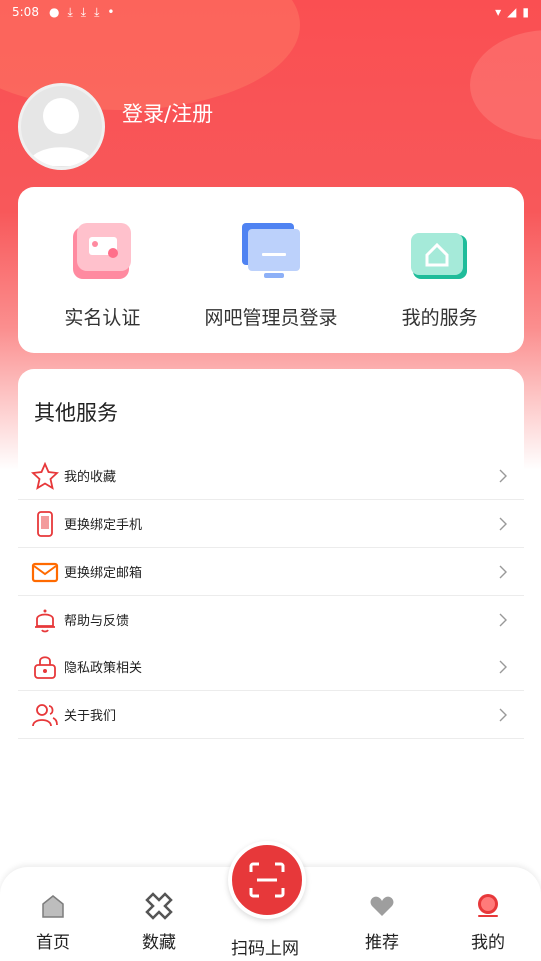 The height and width of the screenshot is (961, 541). What do you see at coordinates (498, 12) in the screenshot?
I see `wifi-icon: ▾` at bounding box center [498, 12].